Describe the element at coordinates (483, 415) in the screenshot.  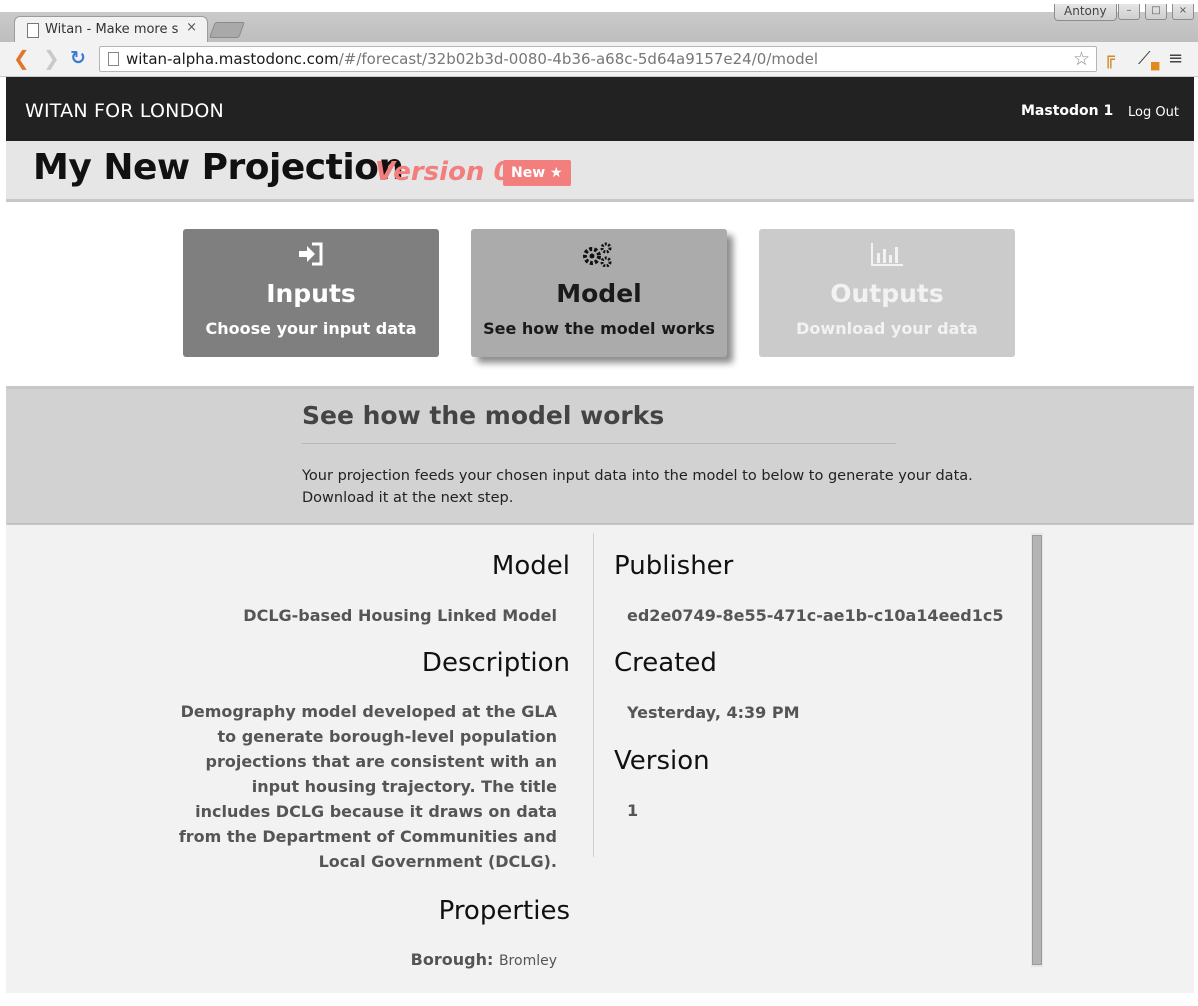
I see `section-heading: See how the model works` at that location.